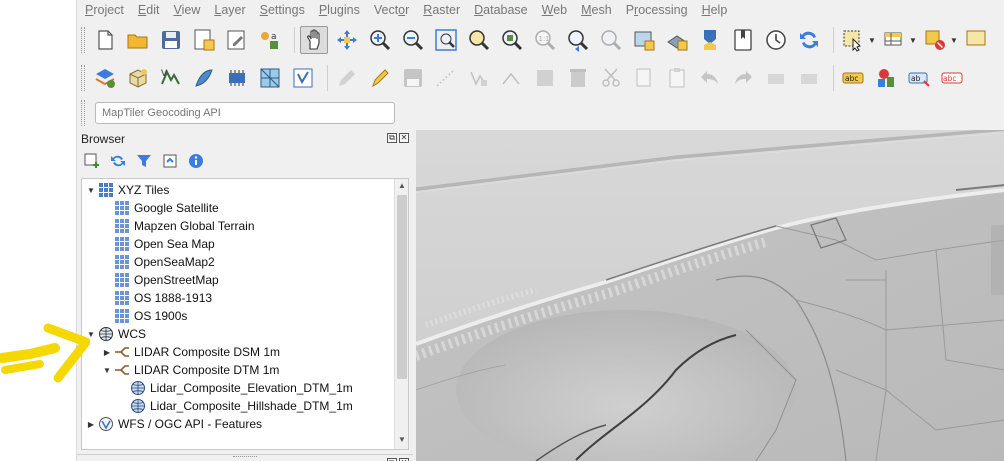  I want to click on zoom-full-icon, so click(446, 40).